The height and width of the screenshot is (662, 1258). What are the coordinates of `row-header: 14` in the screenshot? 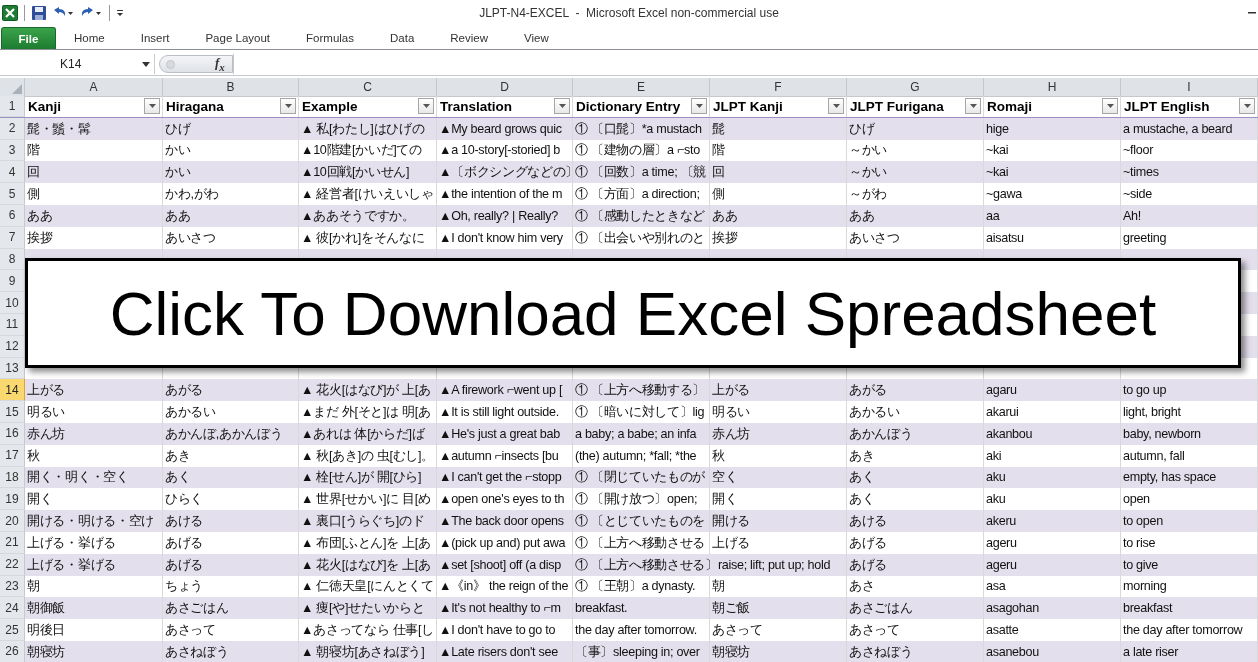 It's located at (12, 390).